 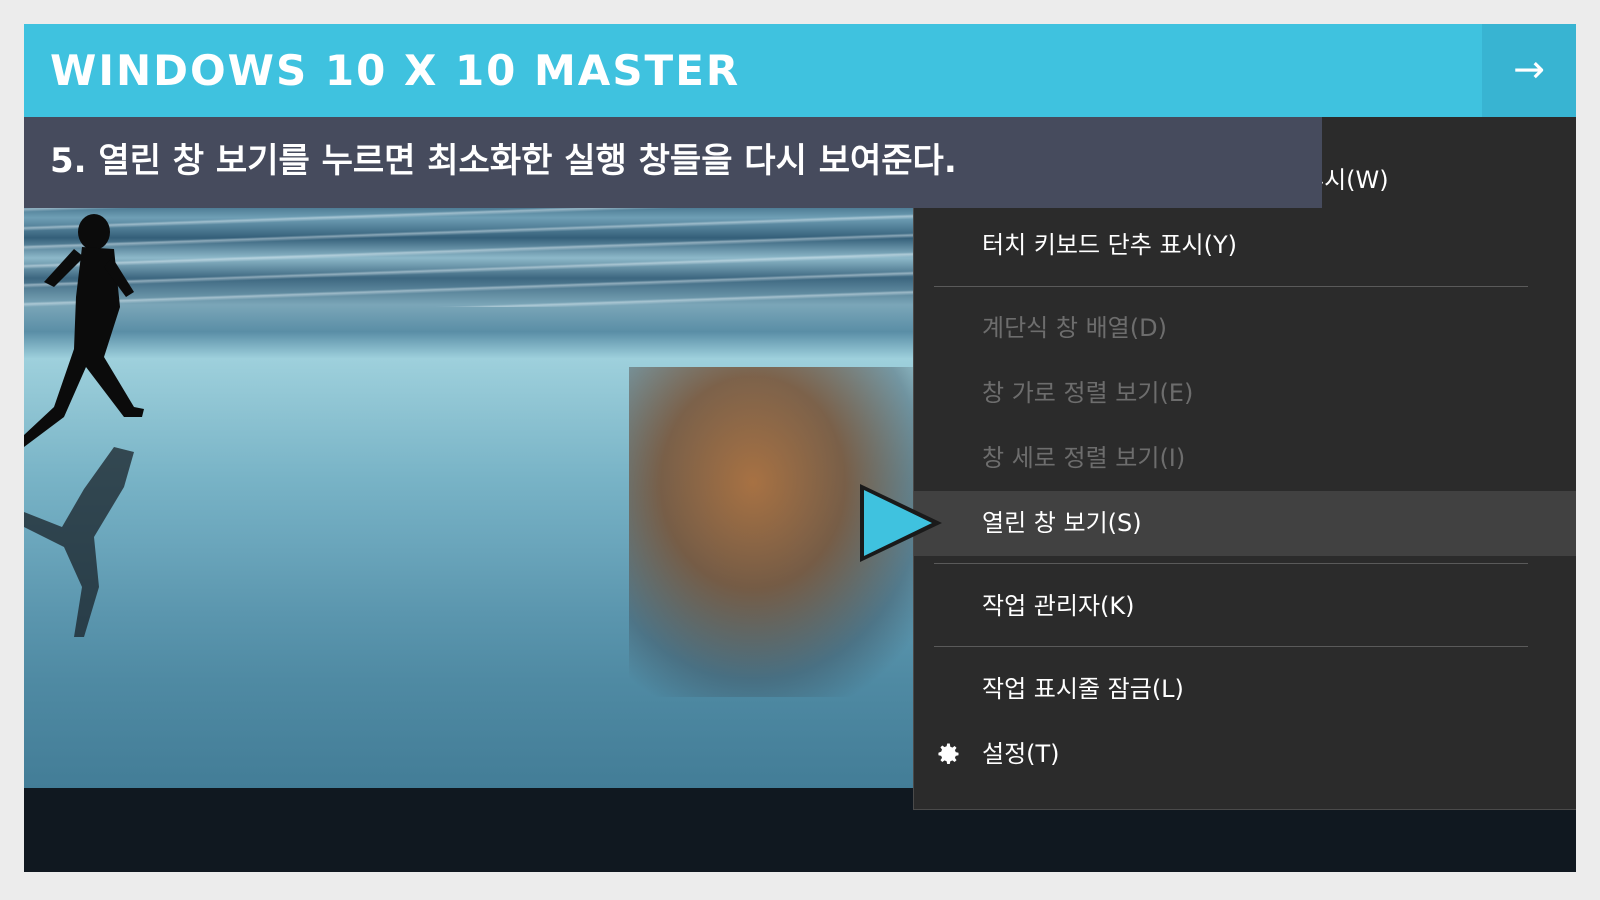 I want to click on header-bar: WINDOWS 10 X 10 MASTER →, so click(x=800, y=70).